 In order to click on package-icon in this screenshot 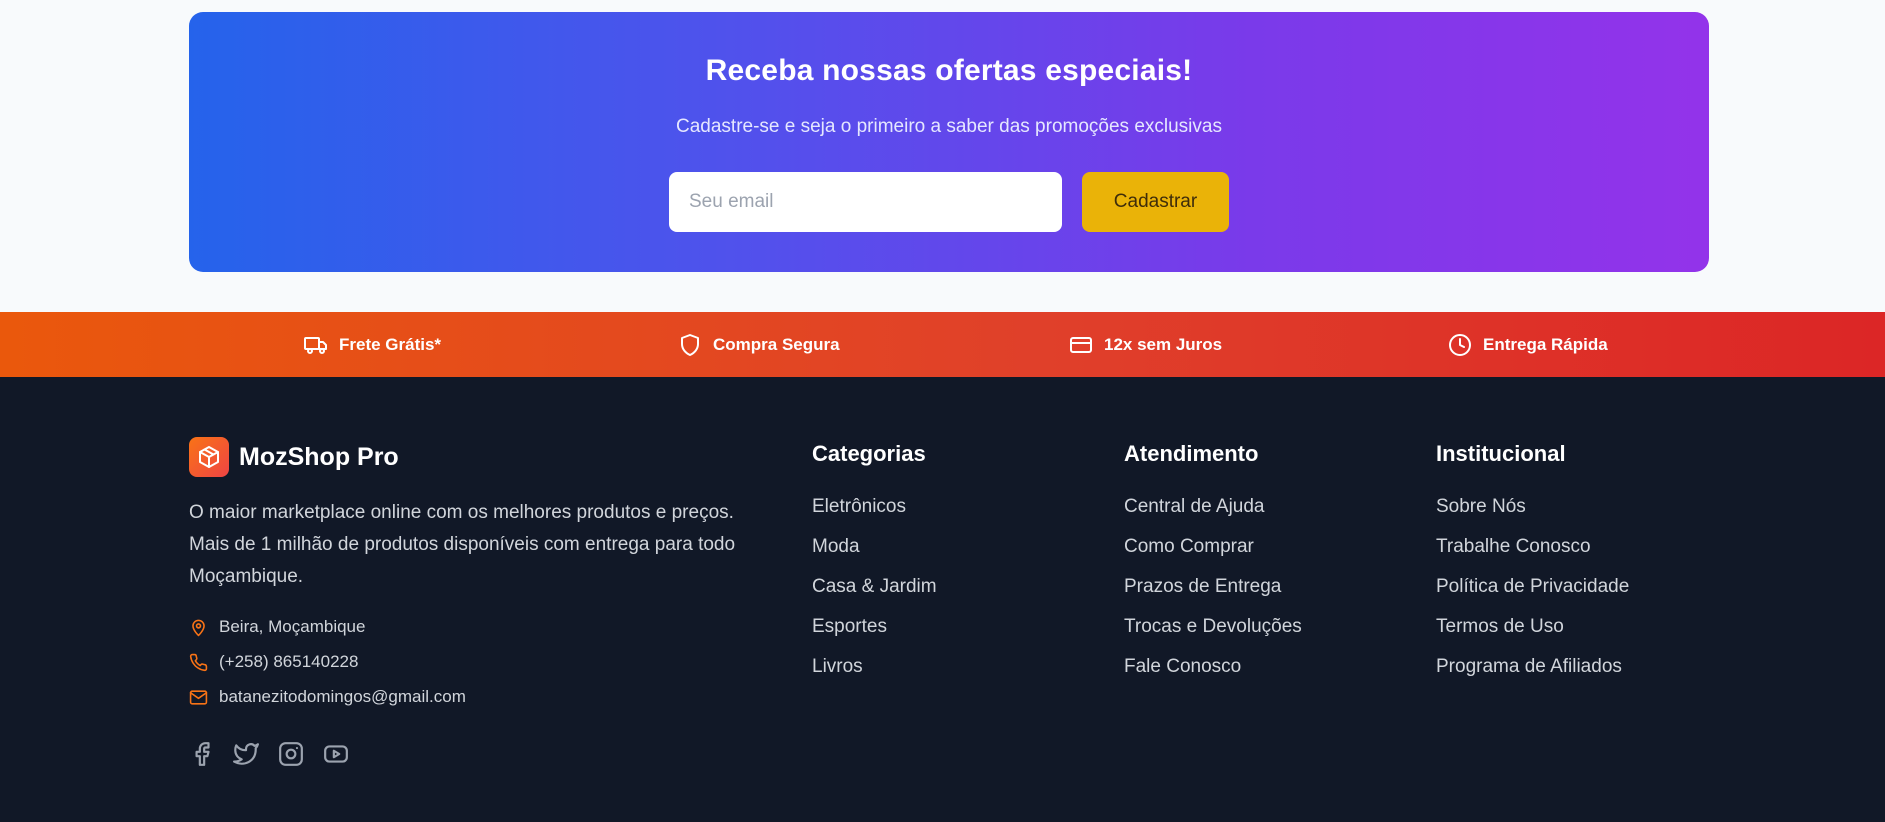, I will do `click(209, 457)`.